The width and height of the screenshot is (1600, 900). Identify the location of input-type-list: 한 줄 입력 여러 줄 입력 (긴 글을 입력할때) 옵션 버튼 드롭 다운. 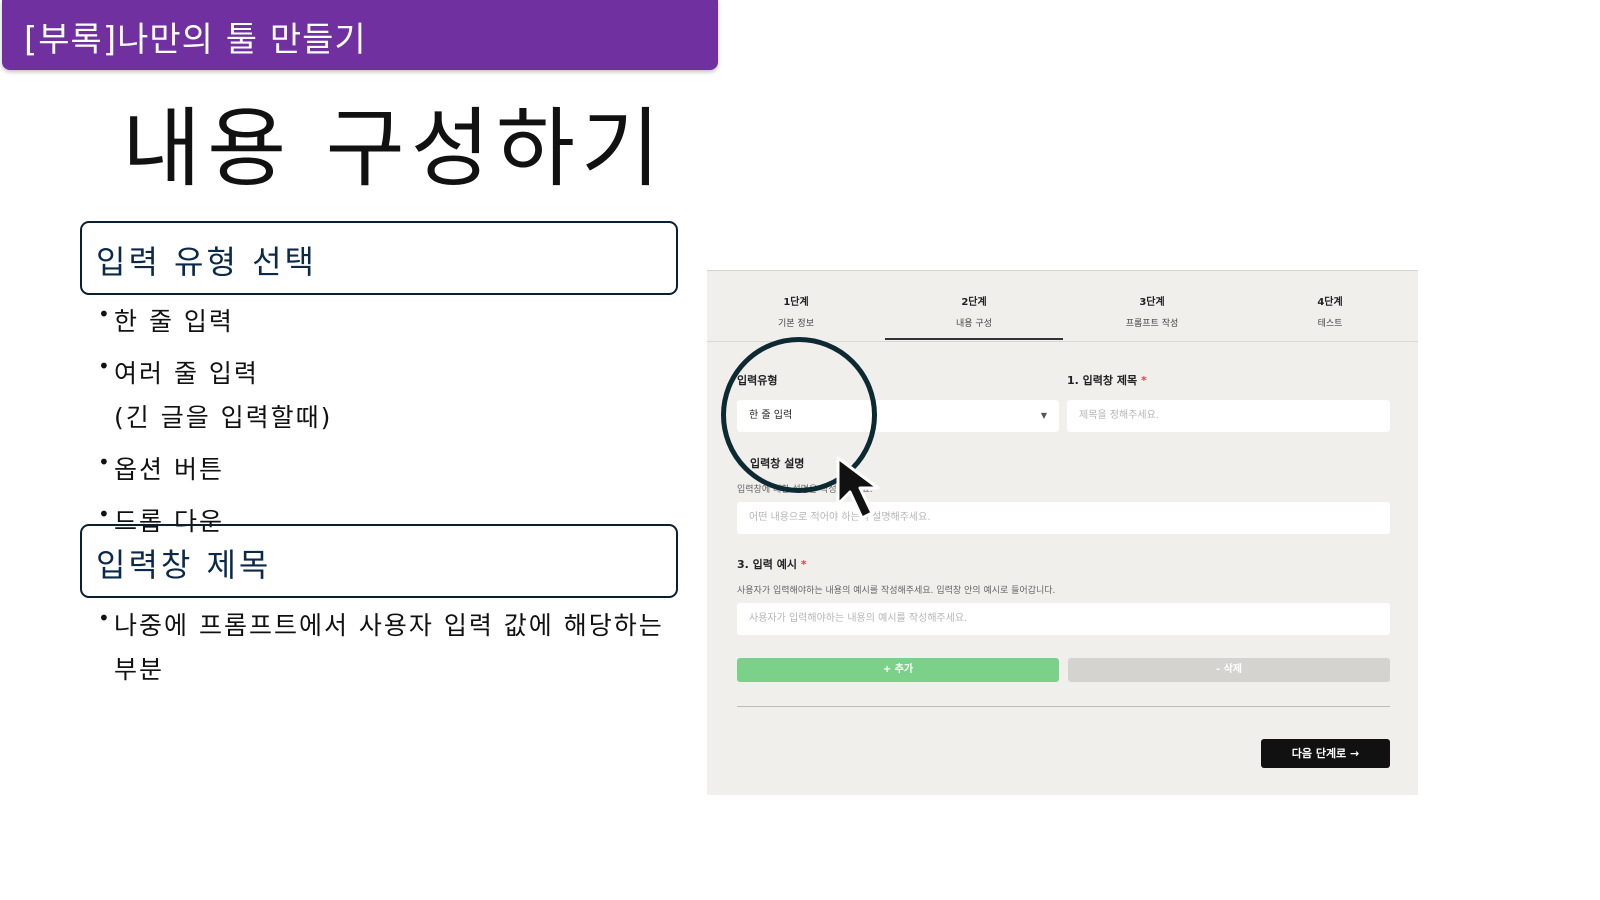
(215, 420).